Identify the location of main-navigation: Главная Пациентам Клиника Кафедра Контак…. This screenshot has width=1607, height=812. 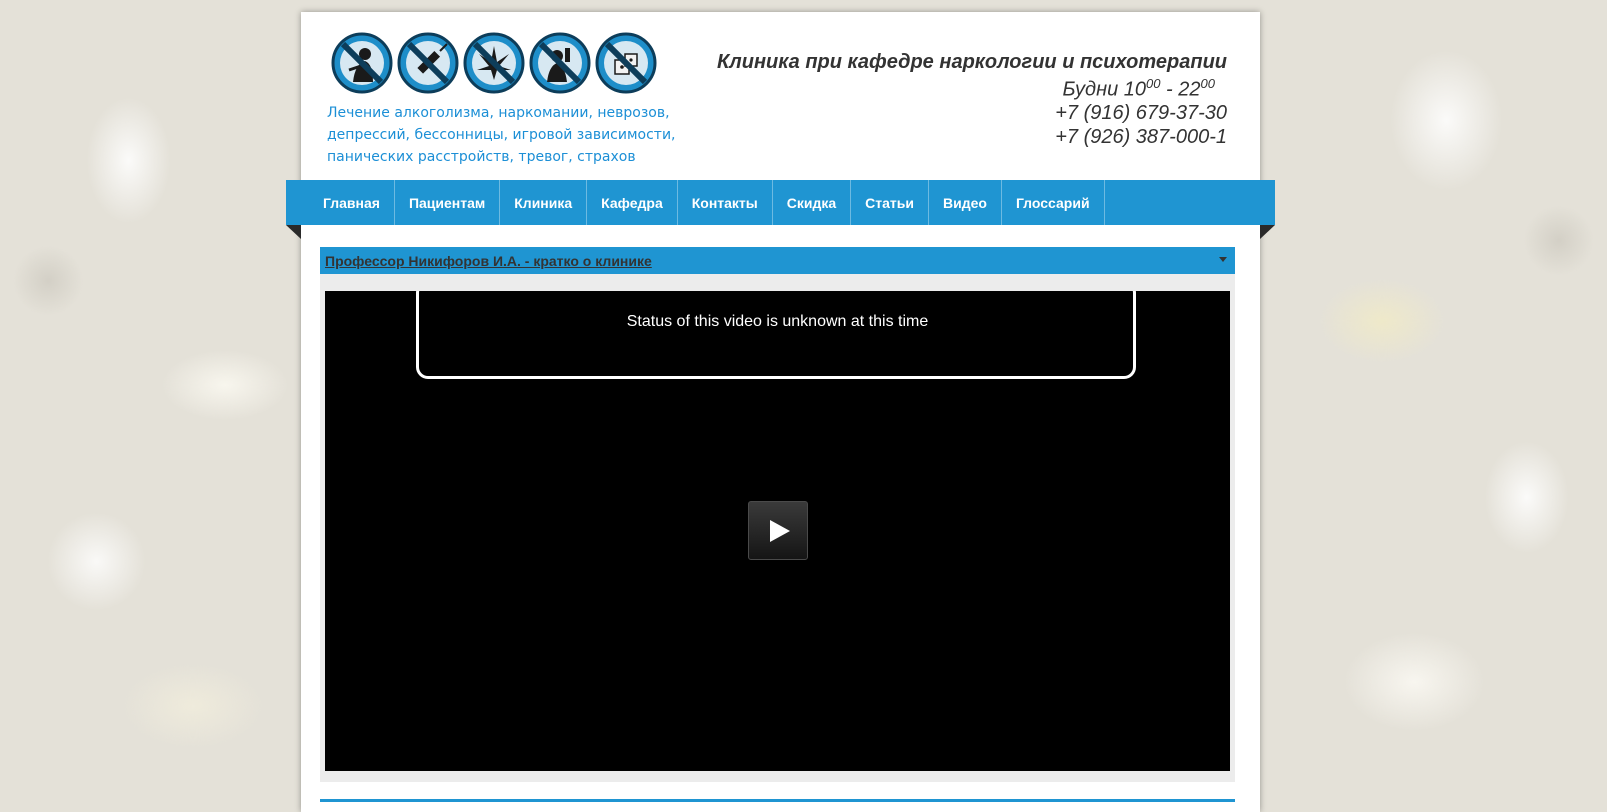
(780, 202).